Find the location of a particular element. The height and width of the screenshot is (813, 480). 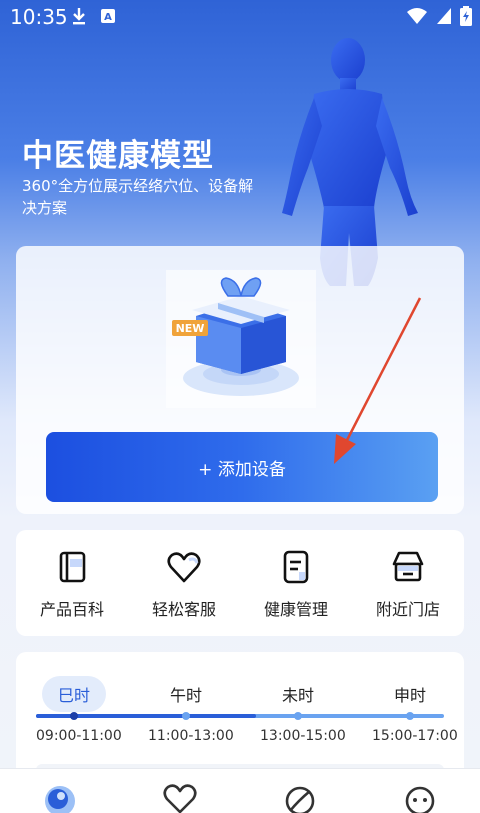

timeline-track is located at coordinates (240, 716).